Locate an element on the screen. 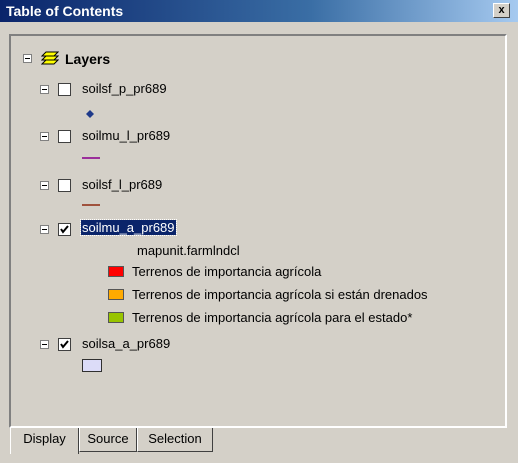  layer-name: soilsa_a_pr689 is located at coordinates (126, 343).